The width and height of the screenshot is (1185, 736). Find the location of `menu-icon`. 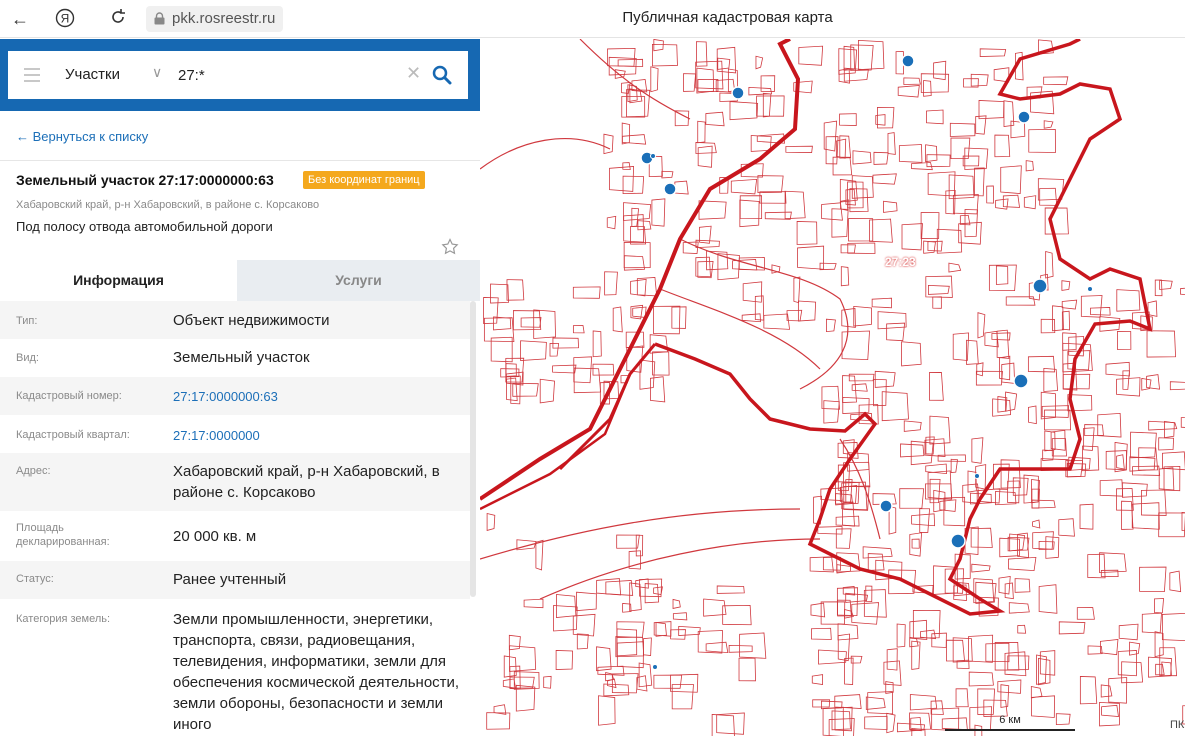

menu-icon is located at coordinates (32, 75).